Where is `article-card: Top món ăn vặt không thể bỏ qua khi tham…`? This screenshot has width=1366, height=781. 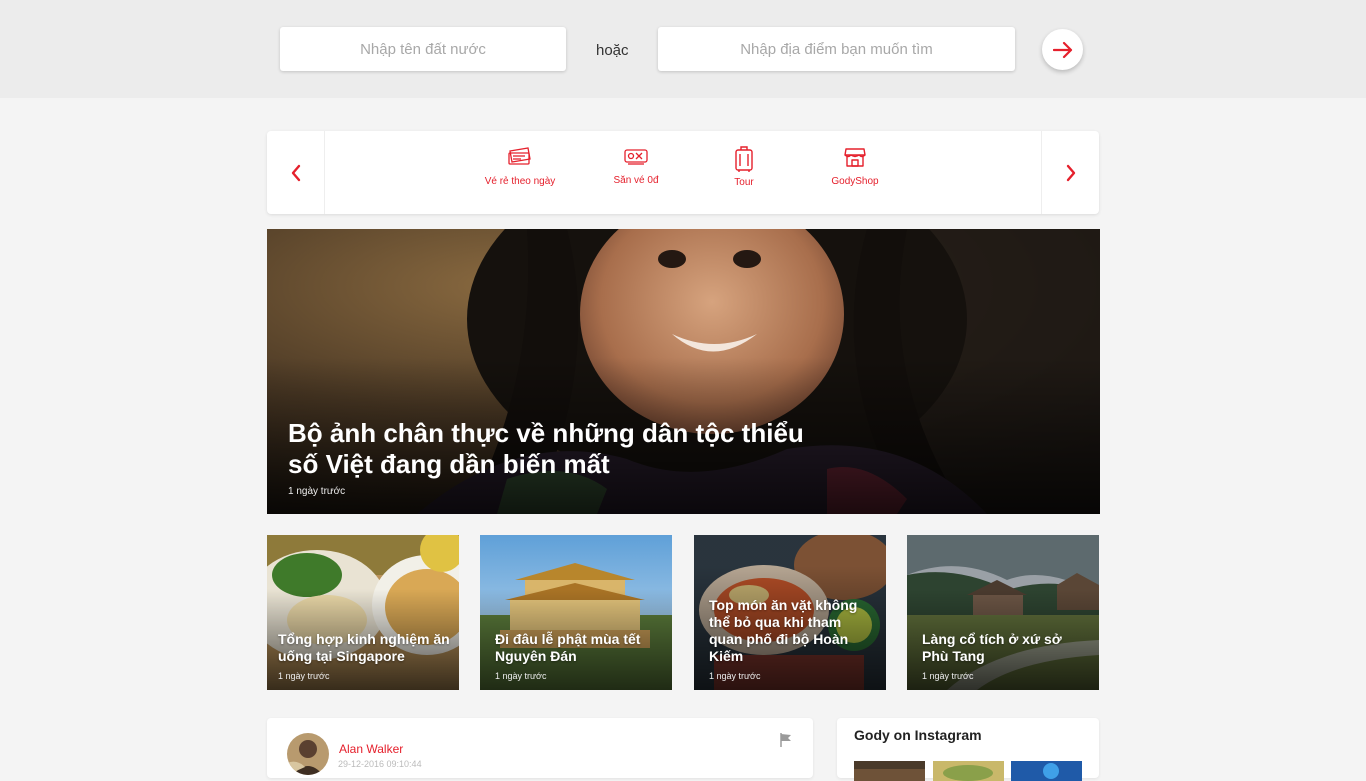 article-card: Top món ăn vặt không thể bỏ qua khi tham… is located at coordinates (790, 612).